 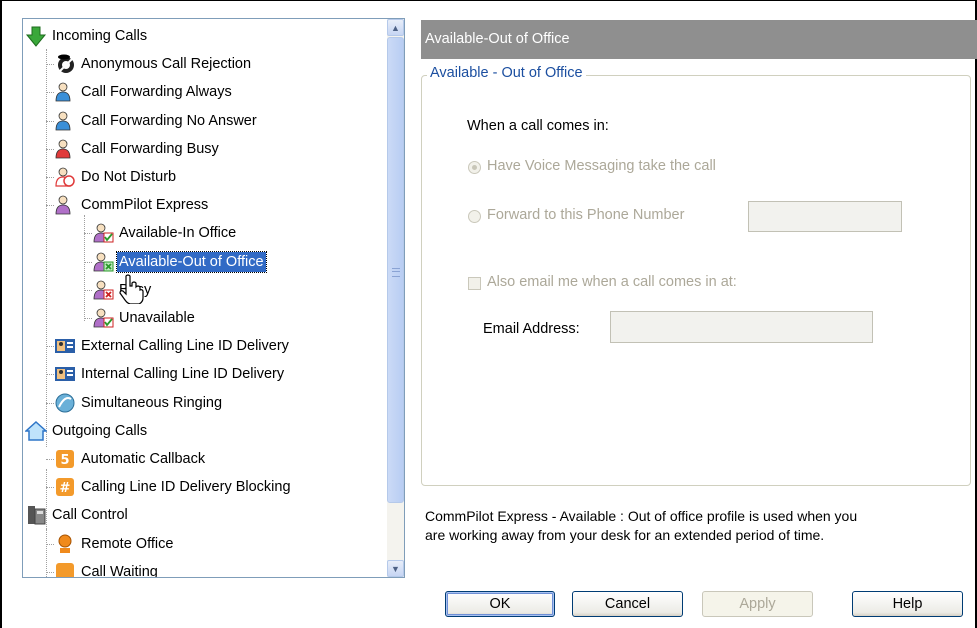 What do you see at coordinates (500, 604) in the screenshot?
I see `ok-button: OK` at bounding box center [500, 604].